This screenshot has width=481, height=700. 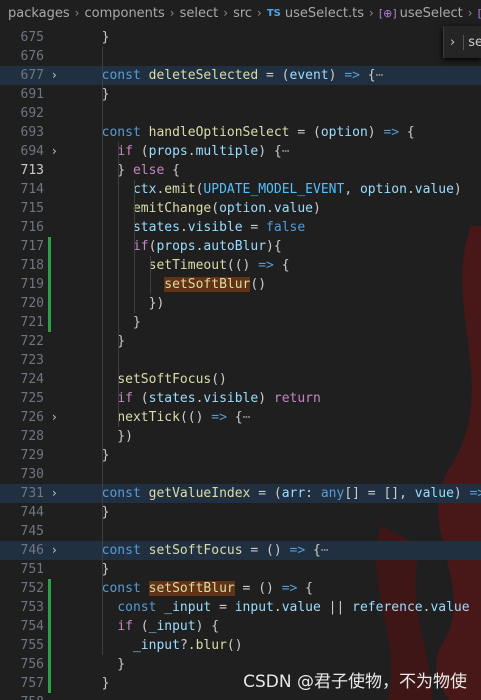 What do you see at coordinates (32, 417) in the screenshot?
I see `line-number: 726` at bounding box center [32, 417].